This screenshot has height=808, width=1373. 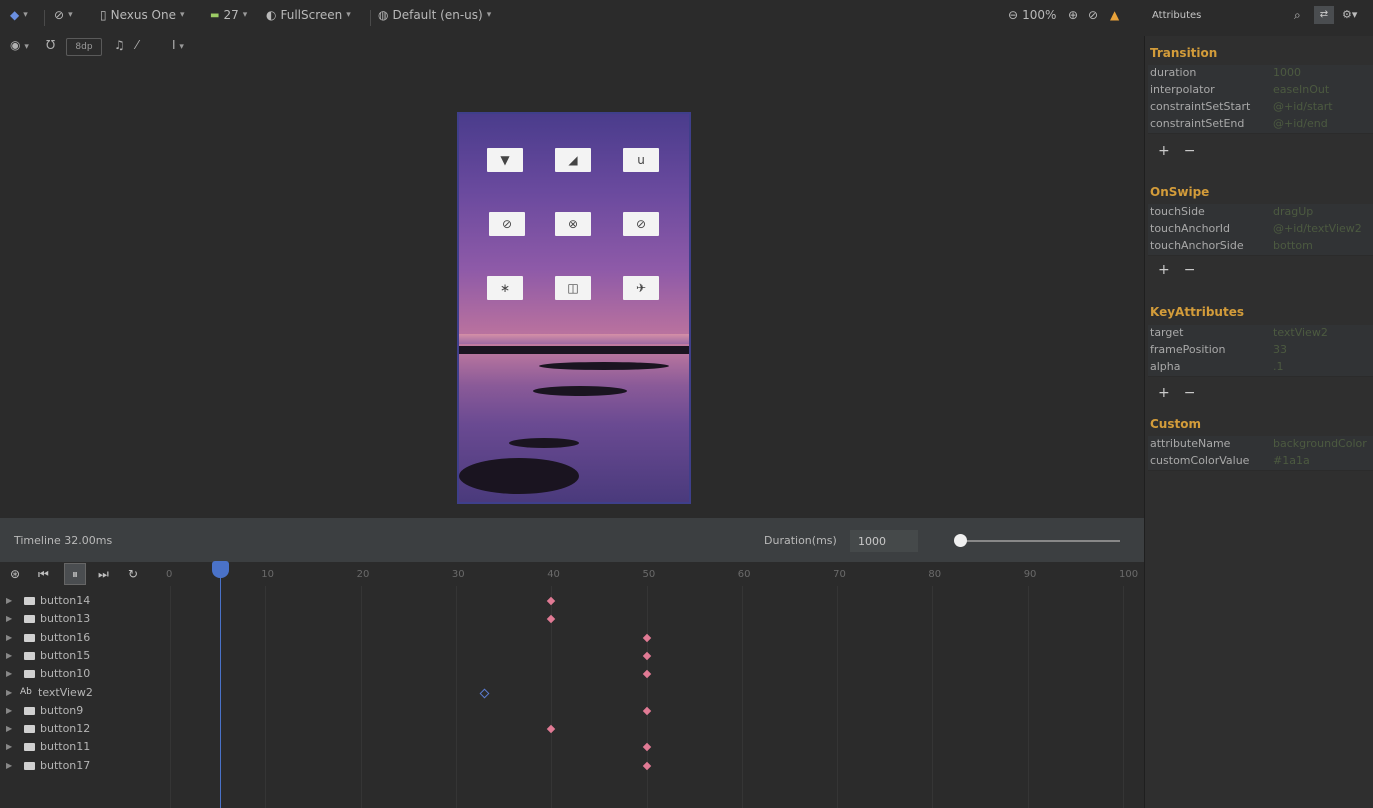 I want to click on attr-row: customColorValue #1a1a, so click(x=1260, y=462).